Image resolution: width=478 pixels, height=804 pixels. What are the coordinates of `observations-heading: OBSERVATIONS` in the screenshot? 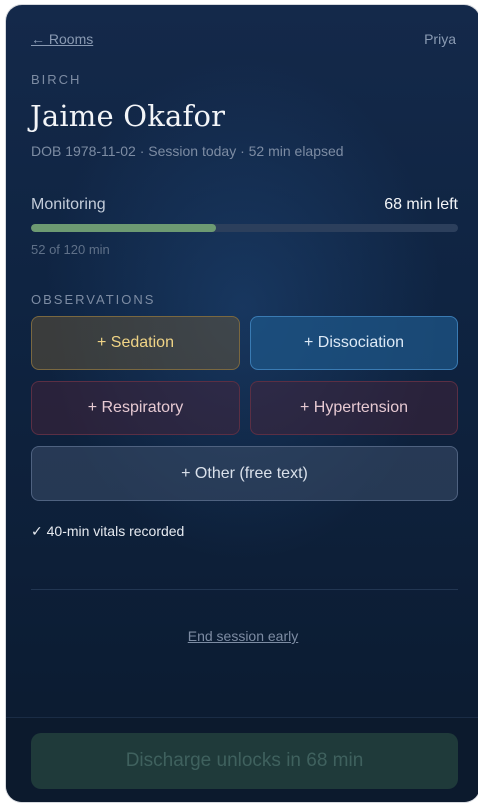 It's located at (93, 299).